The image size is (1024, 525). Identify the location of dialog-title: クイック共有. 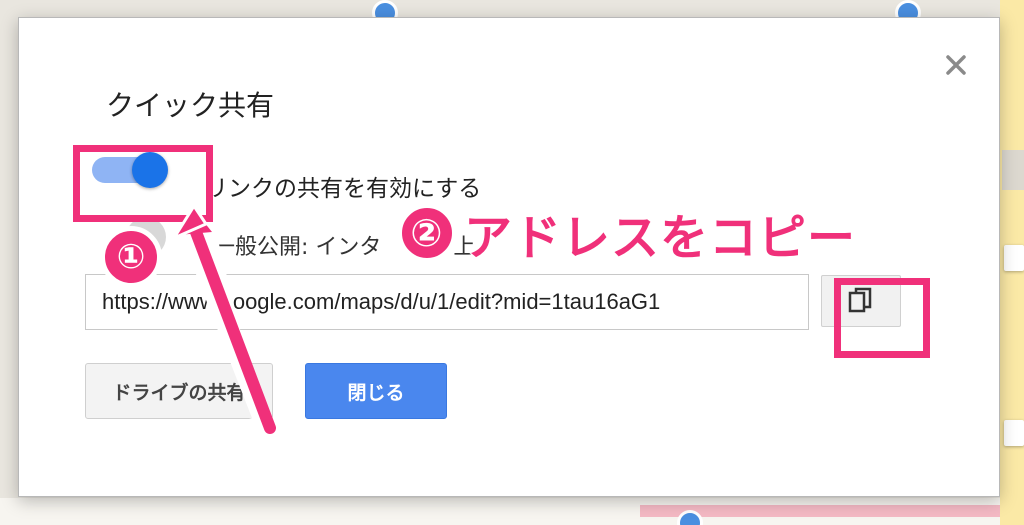
(190, 105).